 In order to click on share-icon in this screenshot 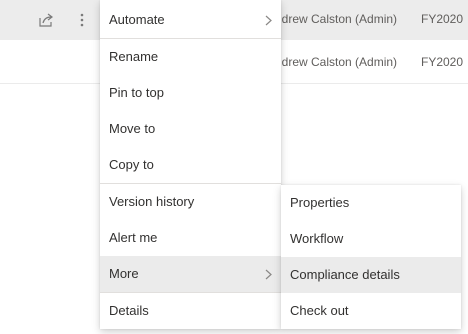, I will do `click(46, 20)`.